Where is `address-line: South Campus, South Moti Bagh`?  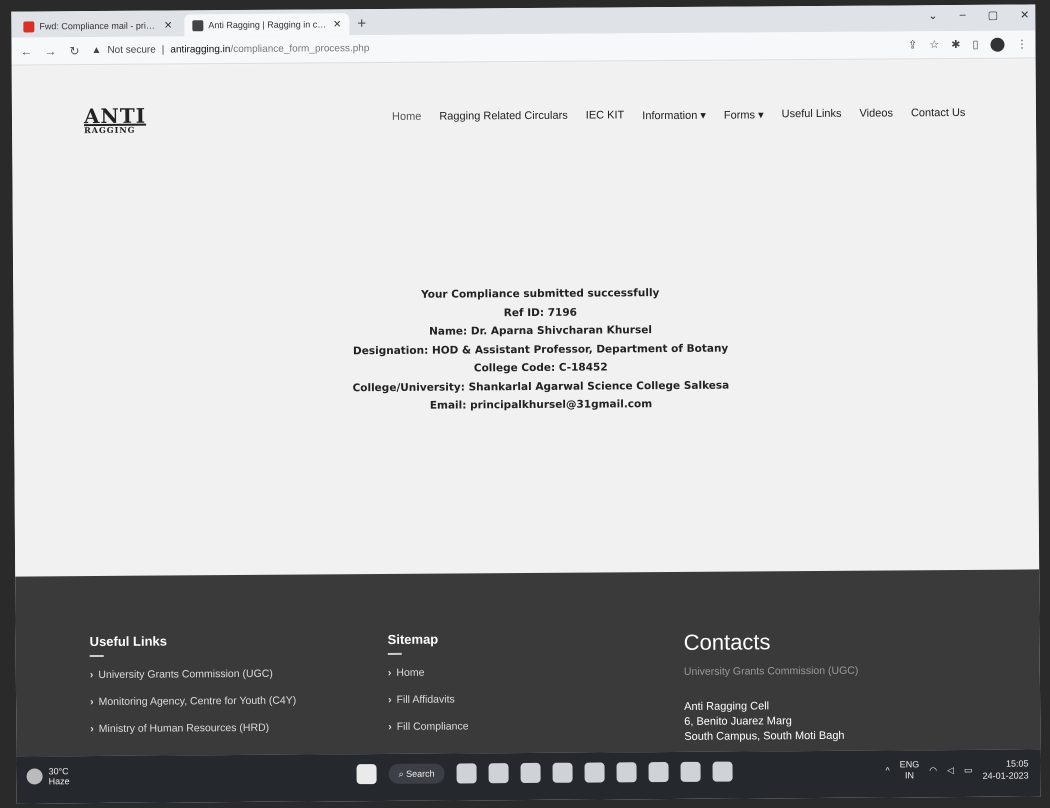
address-line: South Campus, South Moti Bagh is located at coordinates (764, 736).